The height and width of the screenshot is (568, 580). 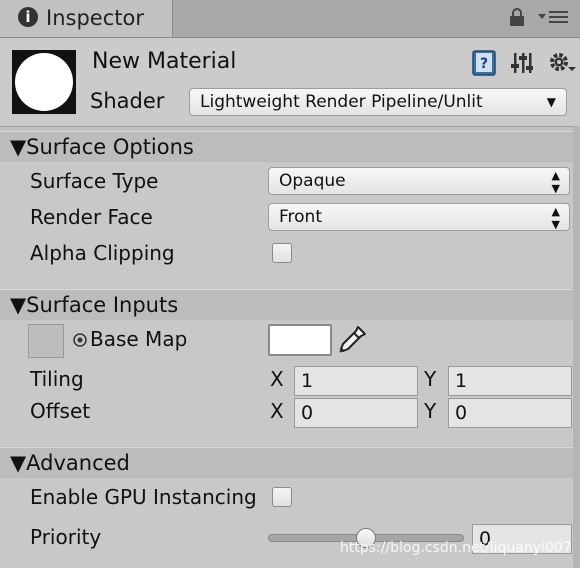 I want to click on surface-inputs-header: ▼Surface Inputs, so click(x=286, y=304).